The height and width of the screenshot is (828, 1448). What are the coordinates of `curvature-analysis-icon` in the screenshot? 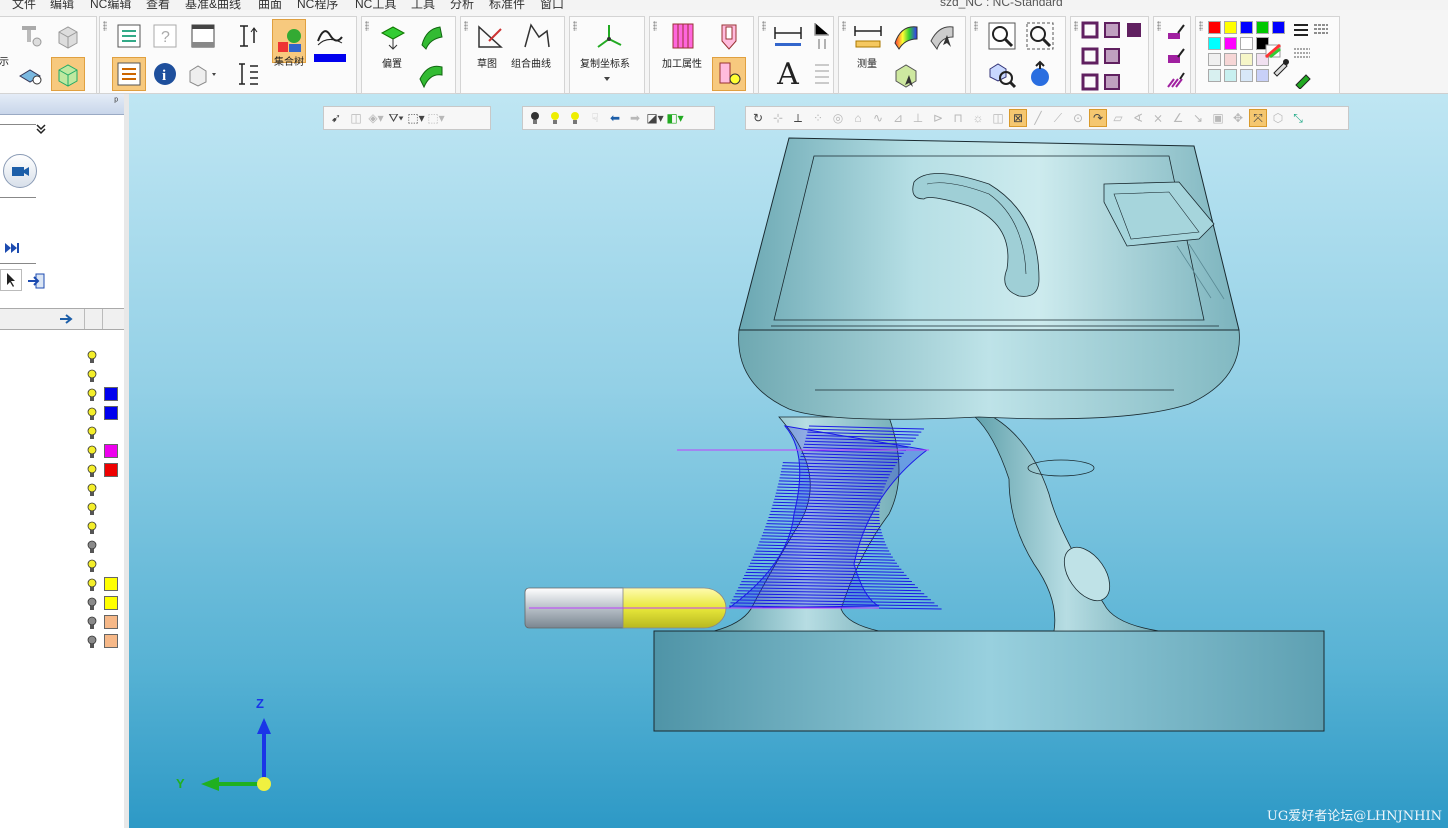 It's located at (906, 36).